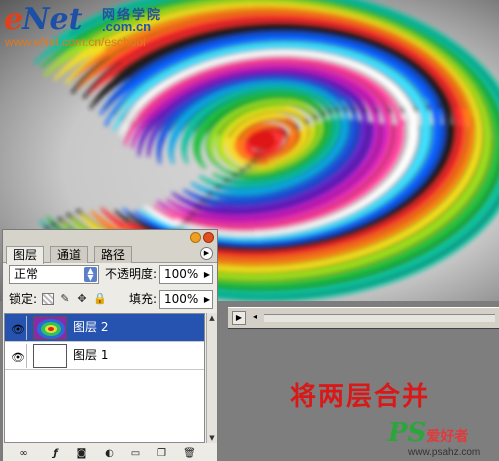 The image size is (499, 461). Describe the element at coordinates (208, 237) in the screenshot. I see `close-icon` at that location.